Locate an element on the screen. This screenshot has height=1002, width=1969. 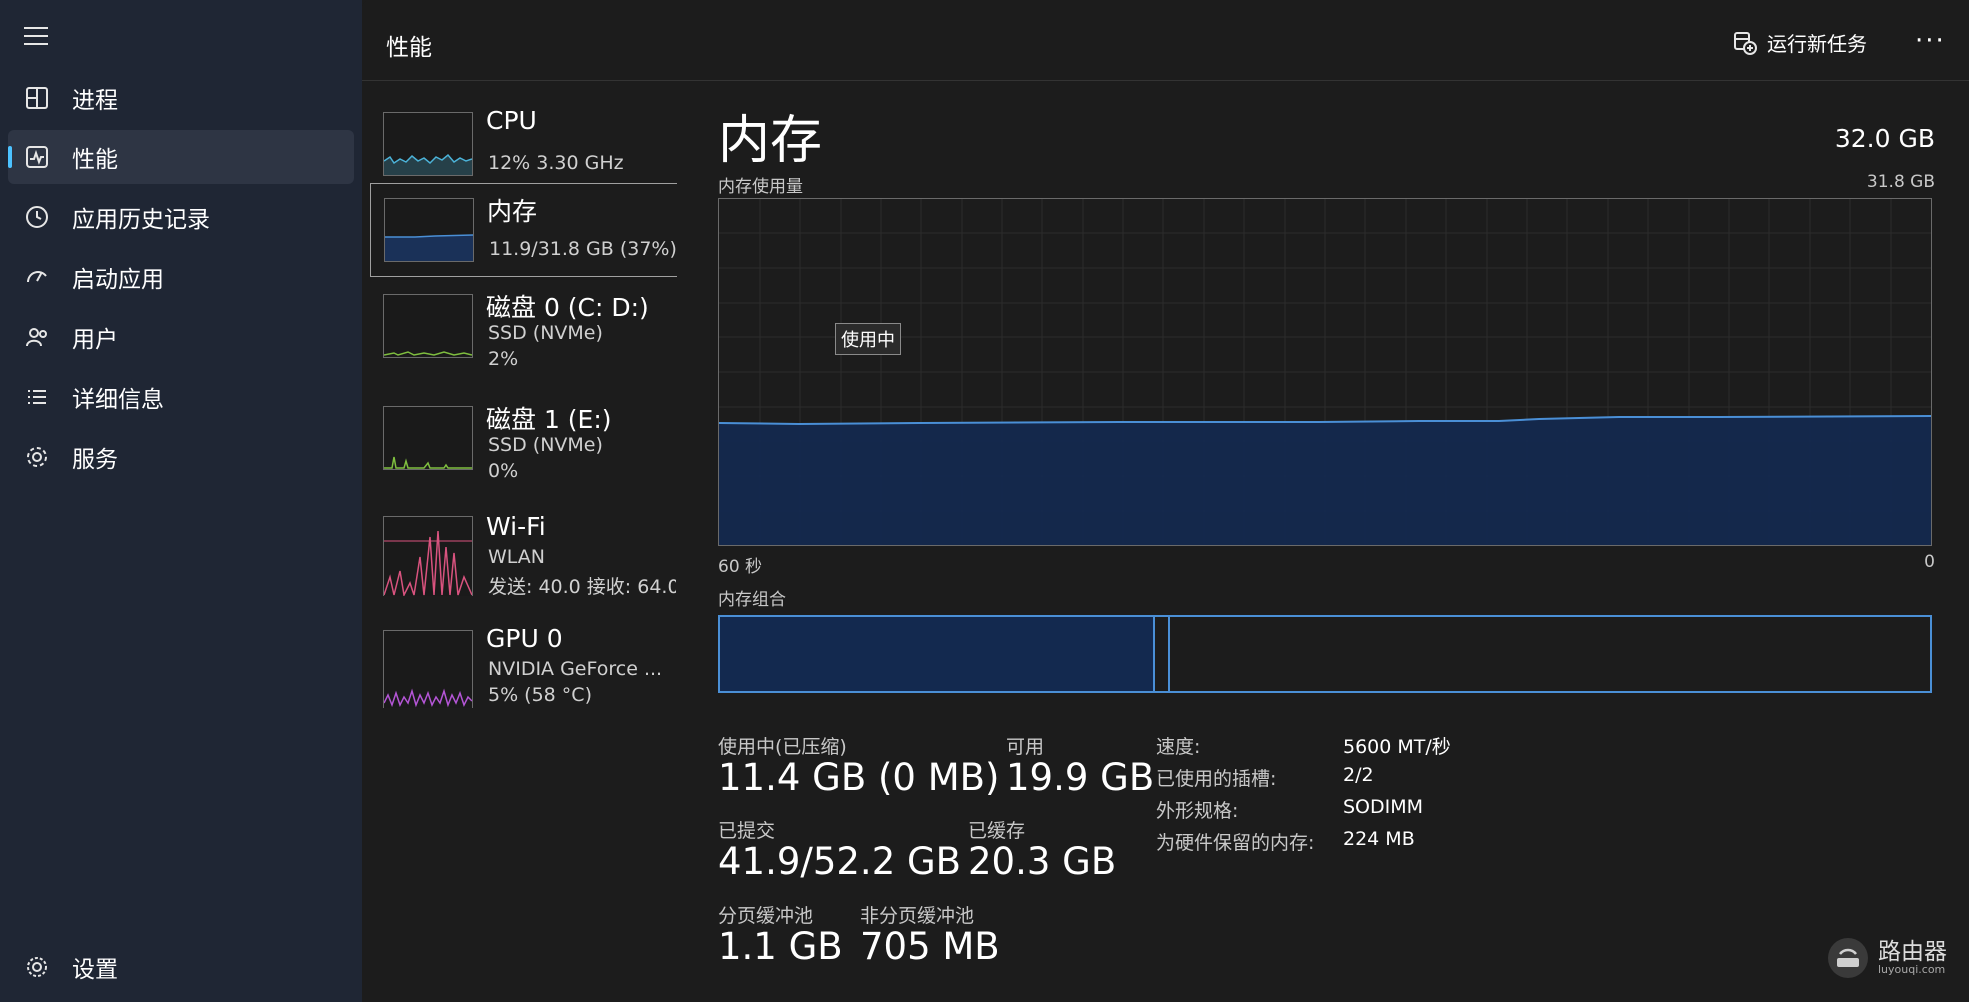
more-options-button: ··· is located at coordinates (1930, 41).